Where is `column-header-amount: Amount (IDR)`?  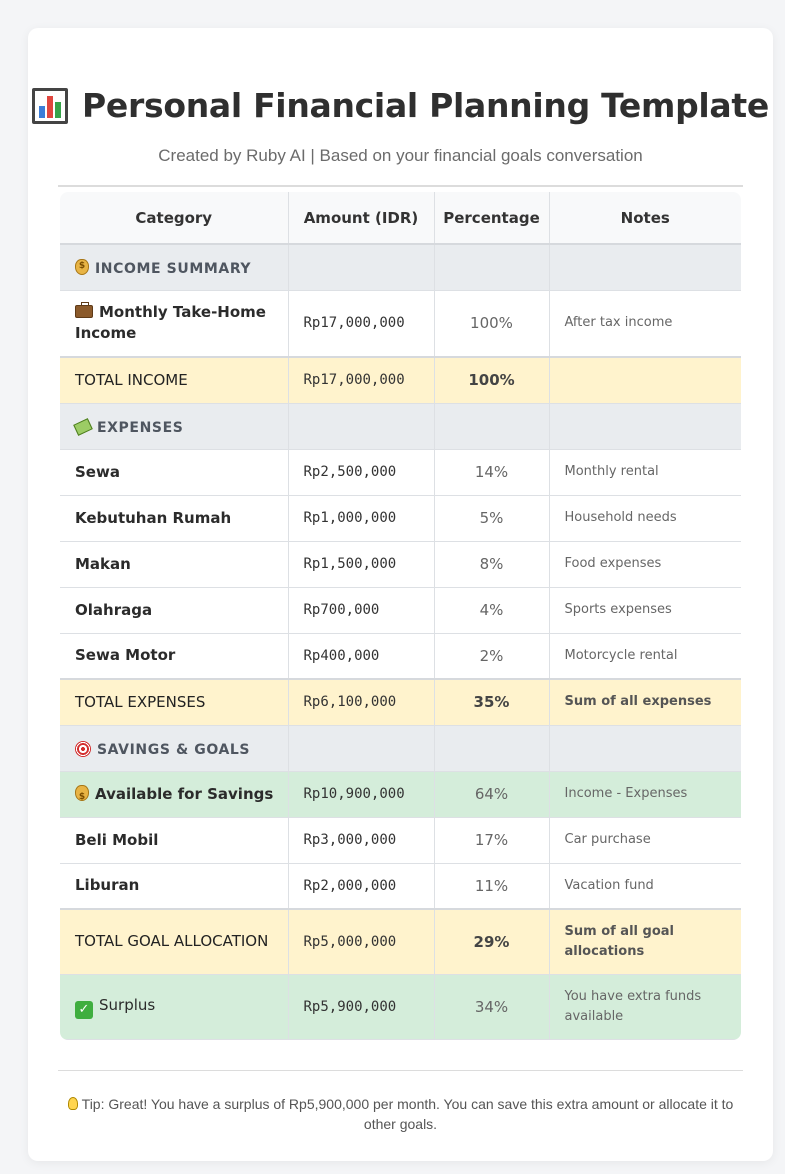
column-header-amount: Amount (IDR) is located at coordinates (361, 218).